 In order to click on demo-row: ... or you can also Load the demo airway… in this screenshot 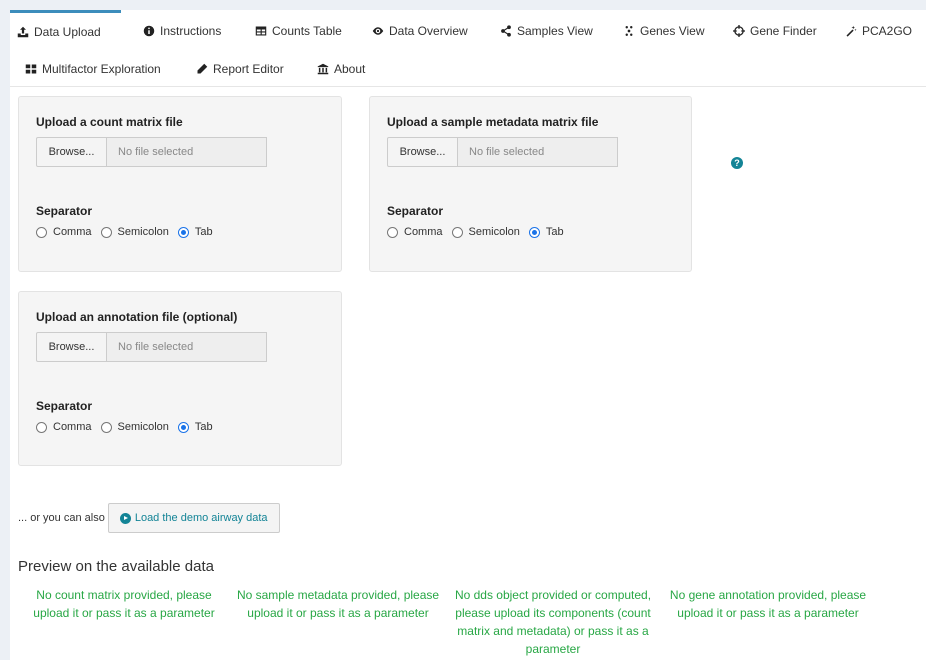, I will do `click(149, 518)`.